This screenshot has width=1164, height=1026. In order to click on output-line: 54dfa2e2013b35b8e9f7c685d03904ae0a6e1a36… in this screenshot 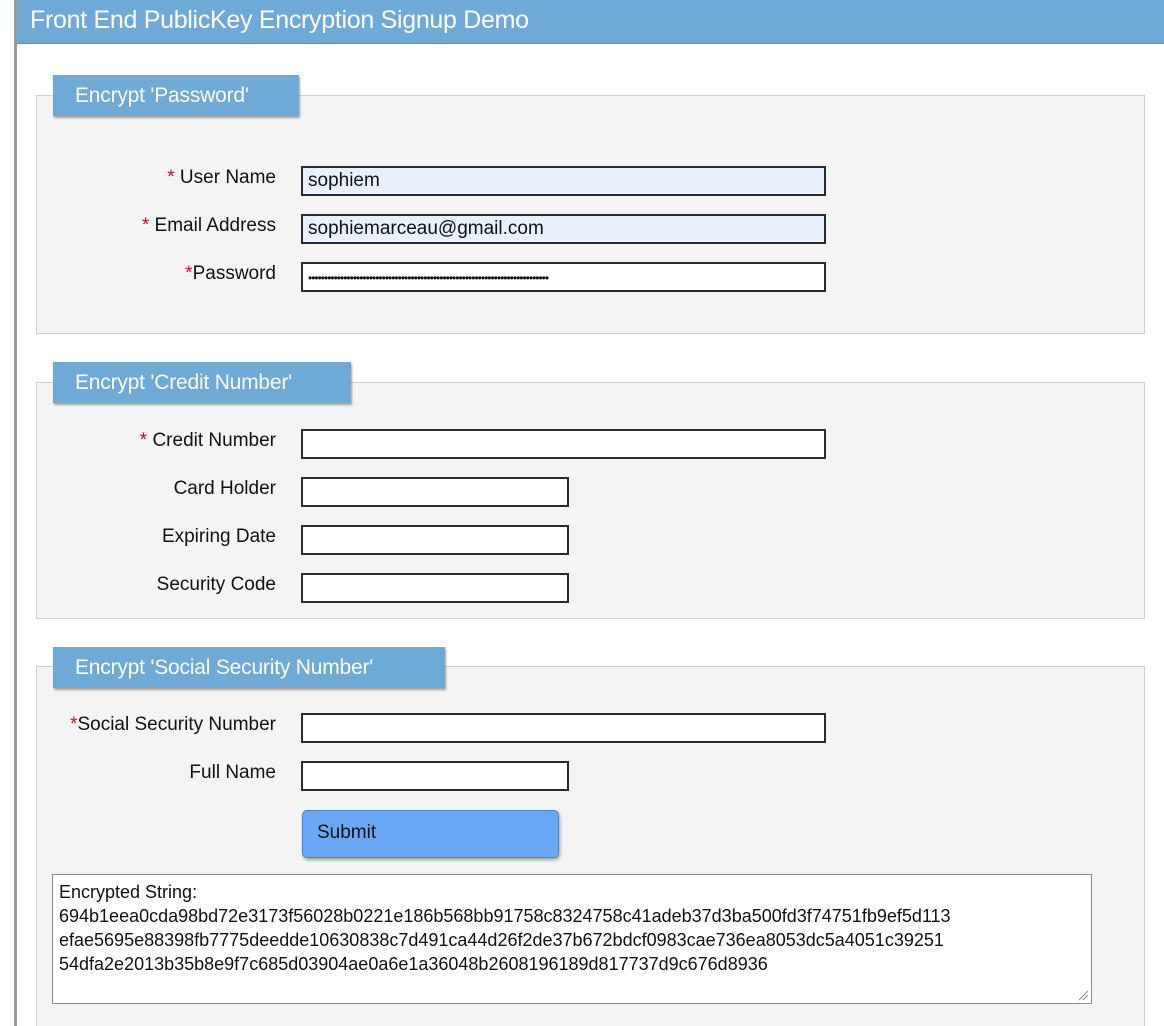, I will do `click(413, 964)`.